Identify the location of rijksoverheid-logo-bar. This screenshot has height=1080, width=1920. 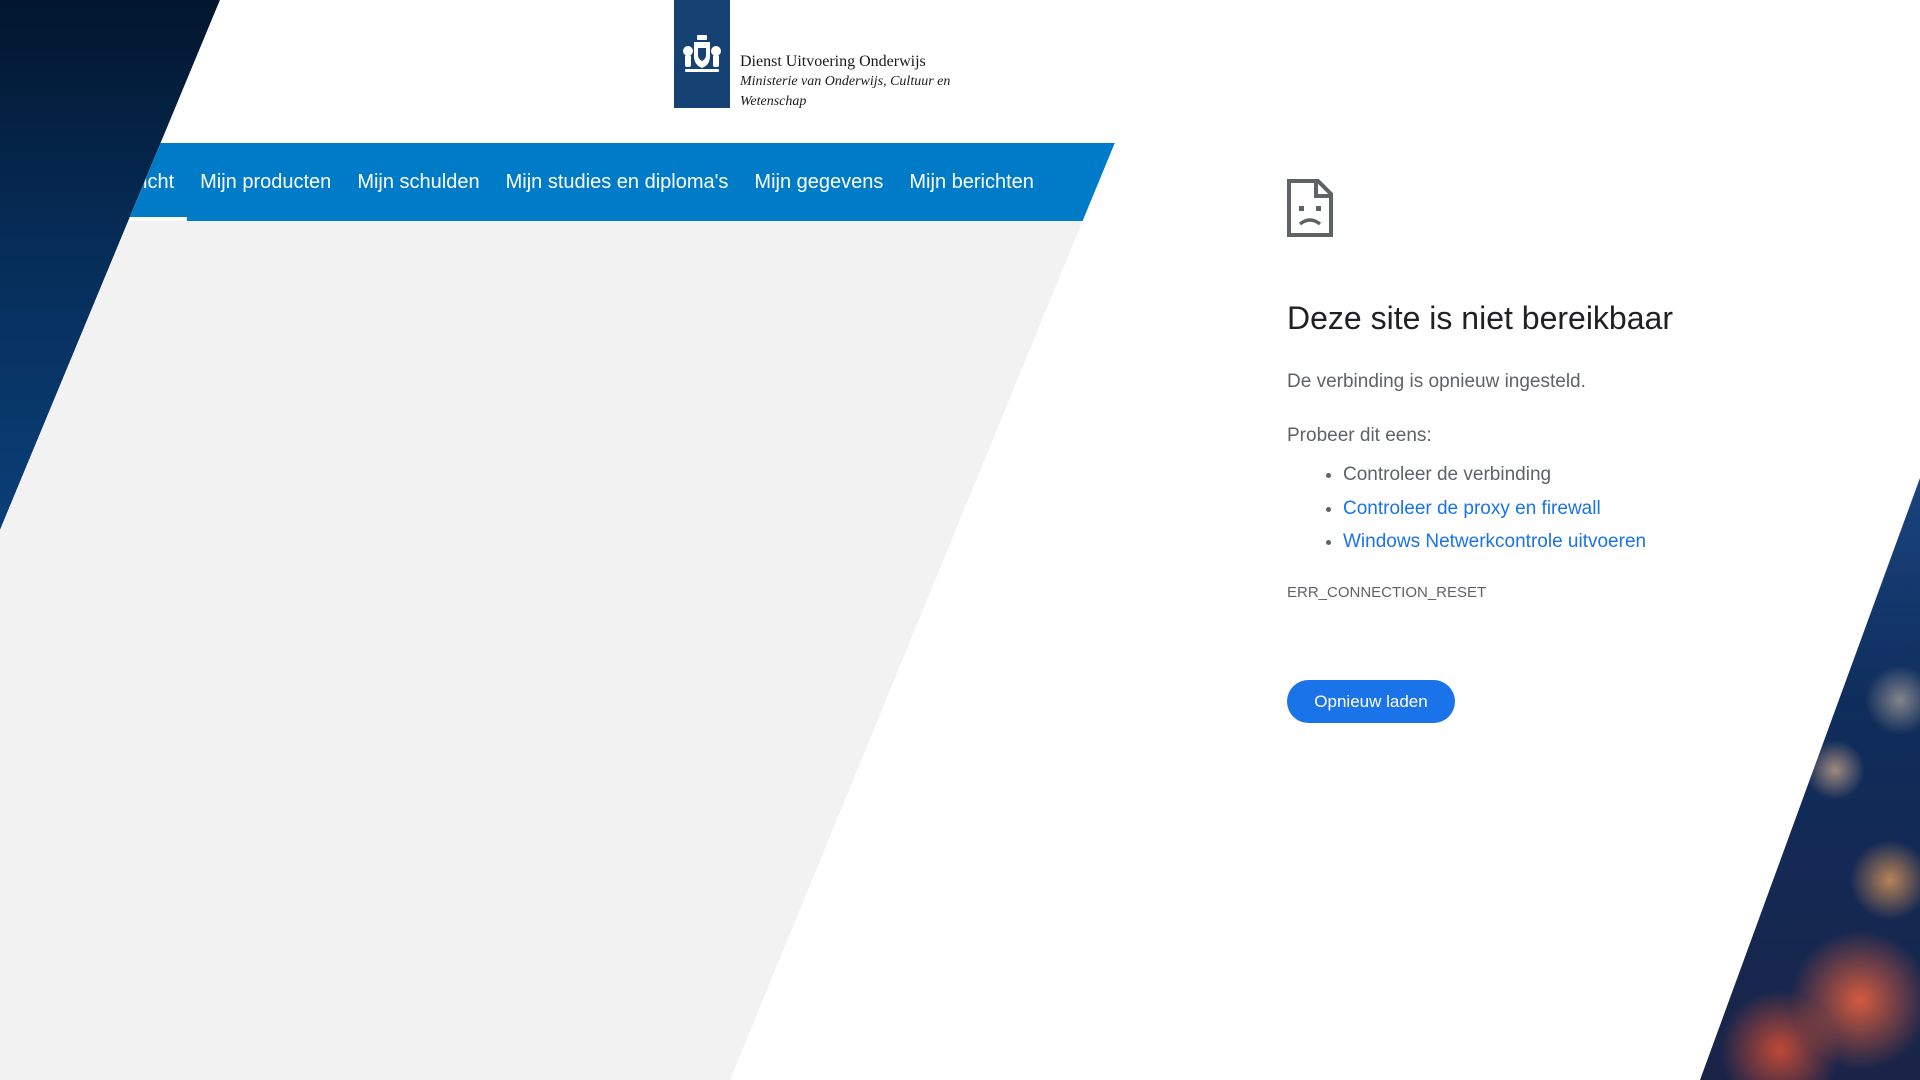
(702, 54).